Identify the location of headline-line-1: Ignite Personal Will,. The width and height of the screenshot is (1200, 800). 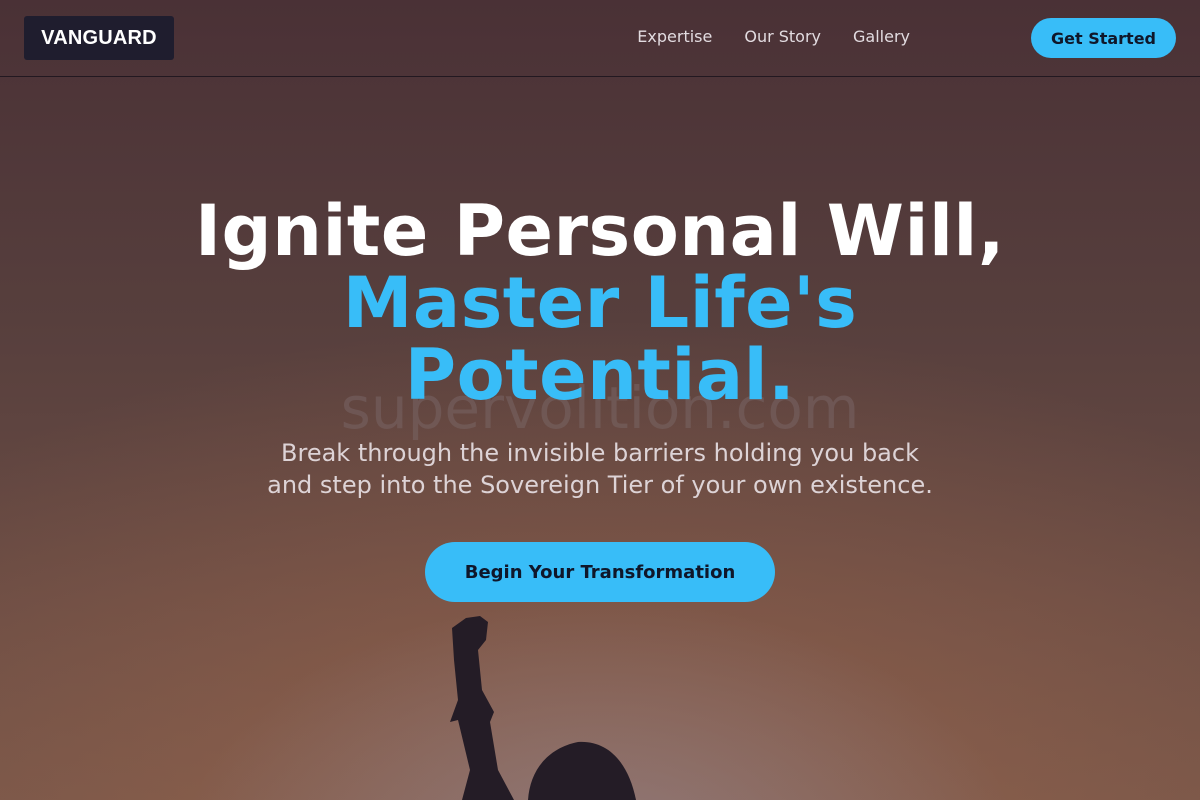
(600, 231).